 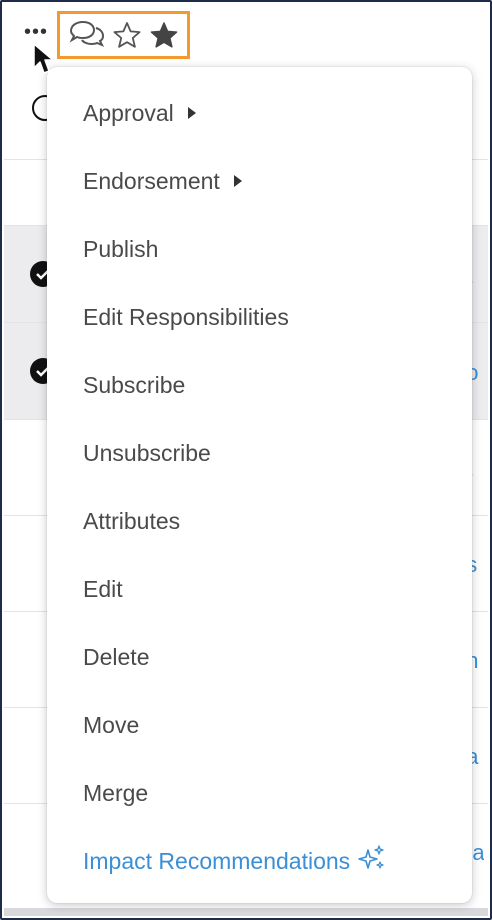 What do you see at coordinates (164, 37) in the screenshot?
I see `star-filled-icon` at bounding box center [164, 37].